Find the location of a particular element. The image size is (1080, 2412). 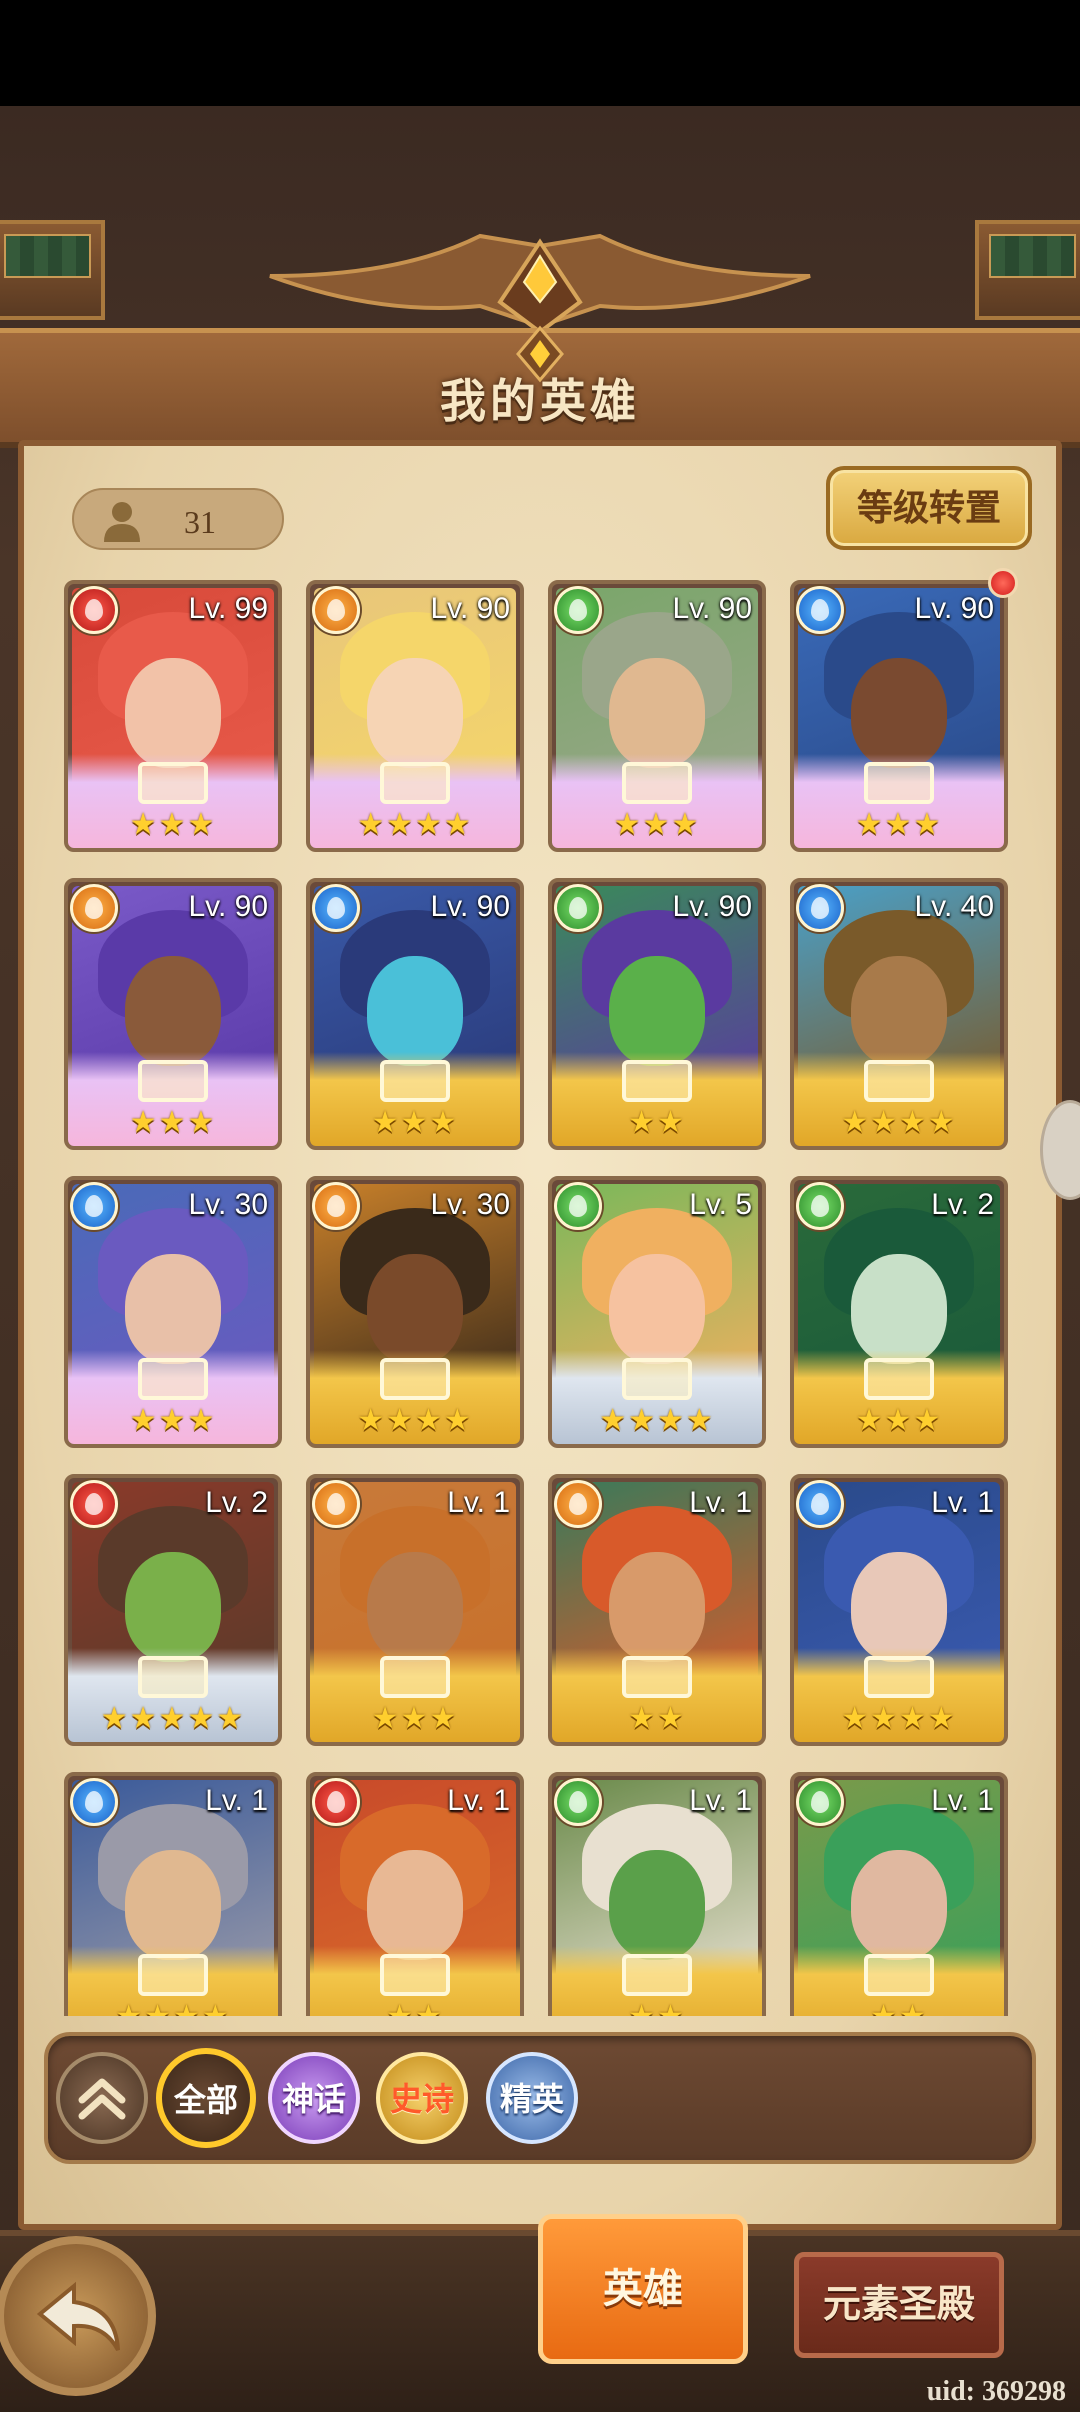

hero-card: ★★ Lv. 90 is located at coordinates (657, 1014).